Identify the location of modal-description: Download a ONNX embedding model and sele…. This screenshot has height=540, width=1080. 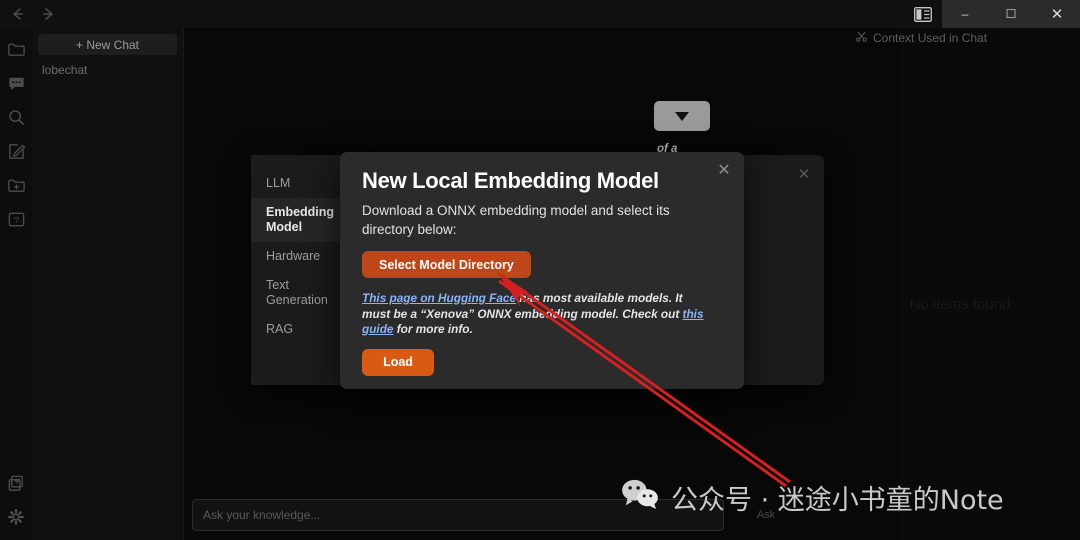
(516, 220).